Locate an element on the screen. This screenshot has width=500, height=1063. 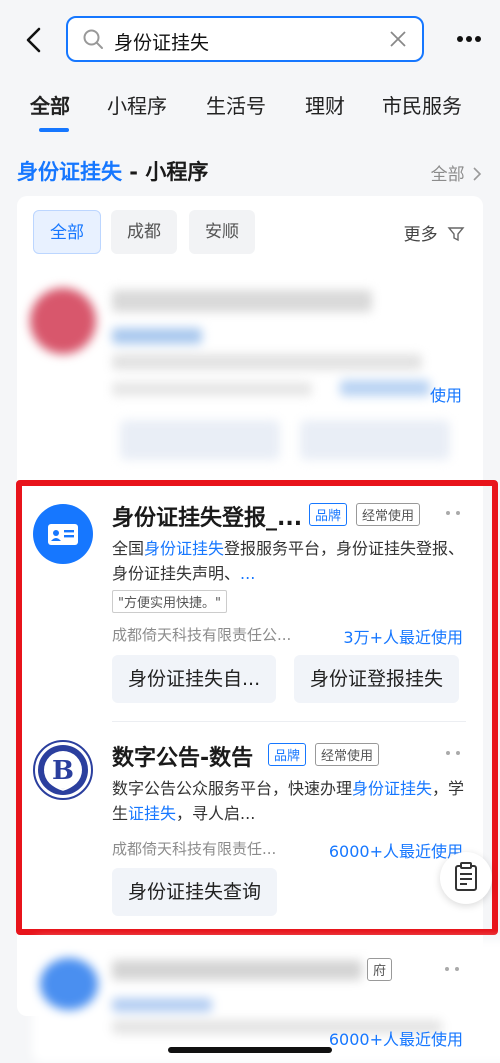
filter-icon is located at coordinates (456, 234).